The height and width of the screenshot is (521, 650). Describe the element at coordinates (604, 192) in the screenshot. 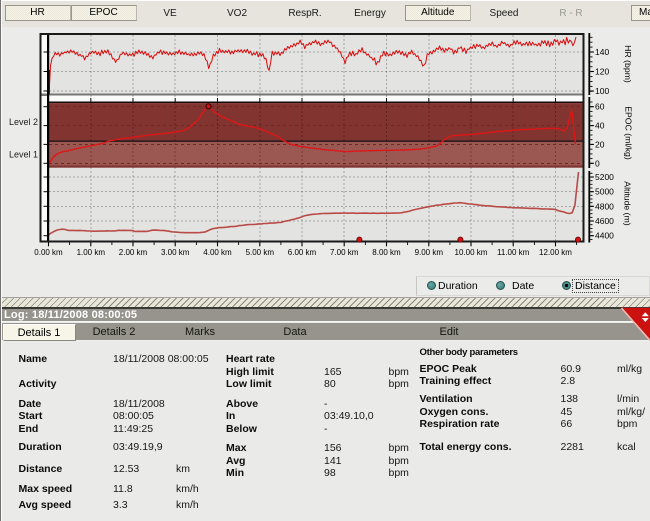

I see `svg-text: 5000` at that location.